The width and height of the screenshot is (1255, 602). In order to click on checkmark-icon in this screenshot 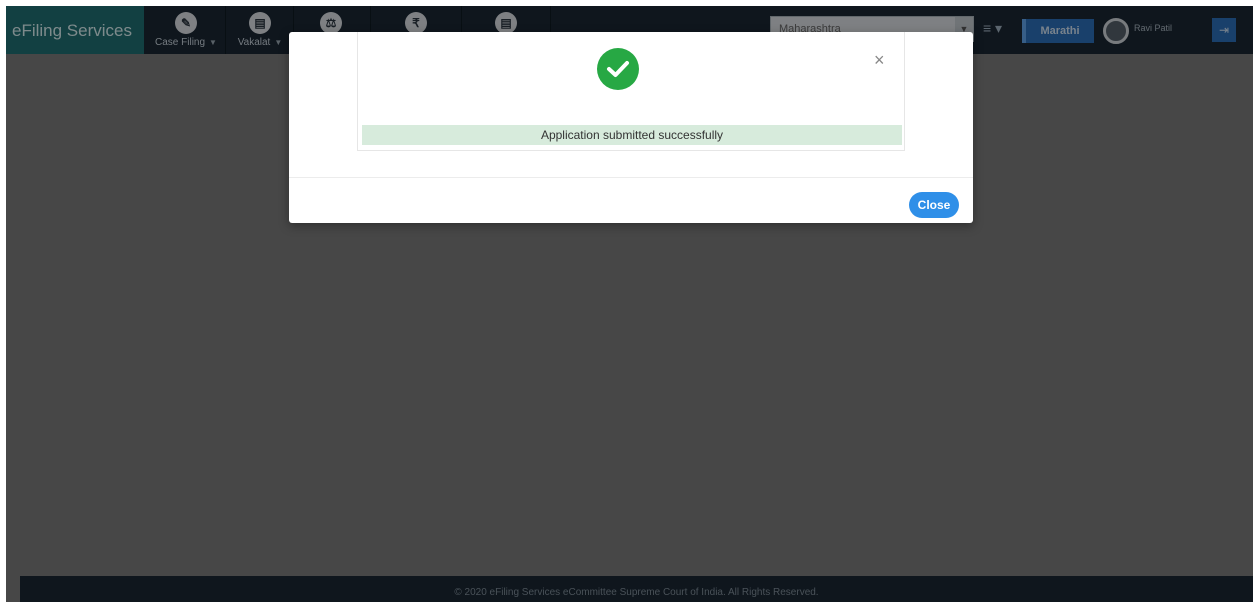, I will do `click(618, 69)`.